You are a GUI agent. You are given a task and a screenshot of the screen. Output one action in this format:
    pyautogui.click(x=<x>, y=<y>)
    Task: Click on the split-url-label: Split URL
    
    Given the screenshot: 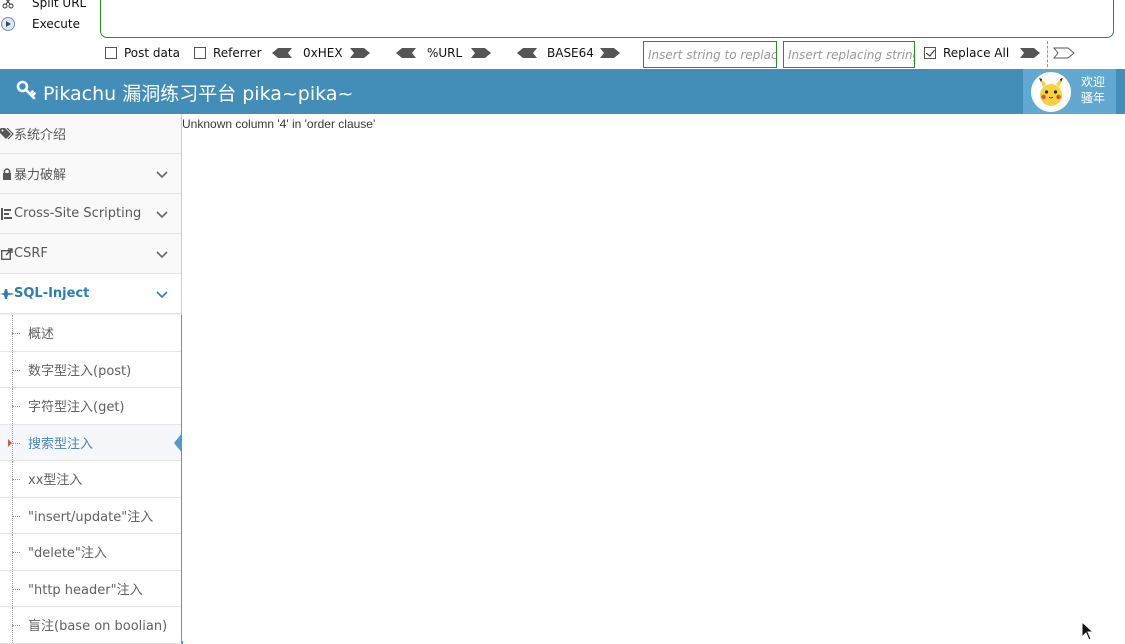 What is the action you would take?
    pyautogui.click(x=59, y=5)
    